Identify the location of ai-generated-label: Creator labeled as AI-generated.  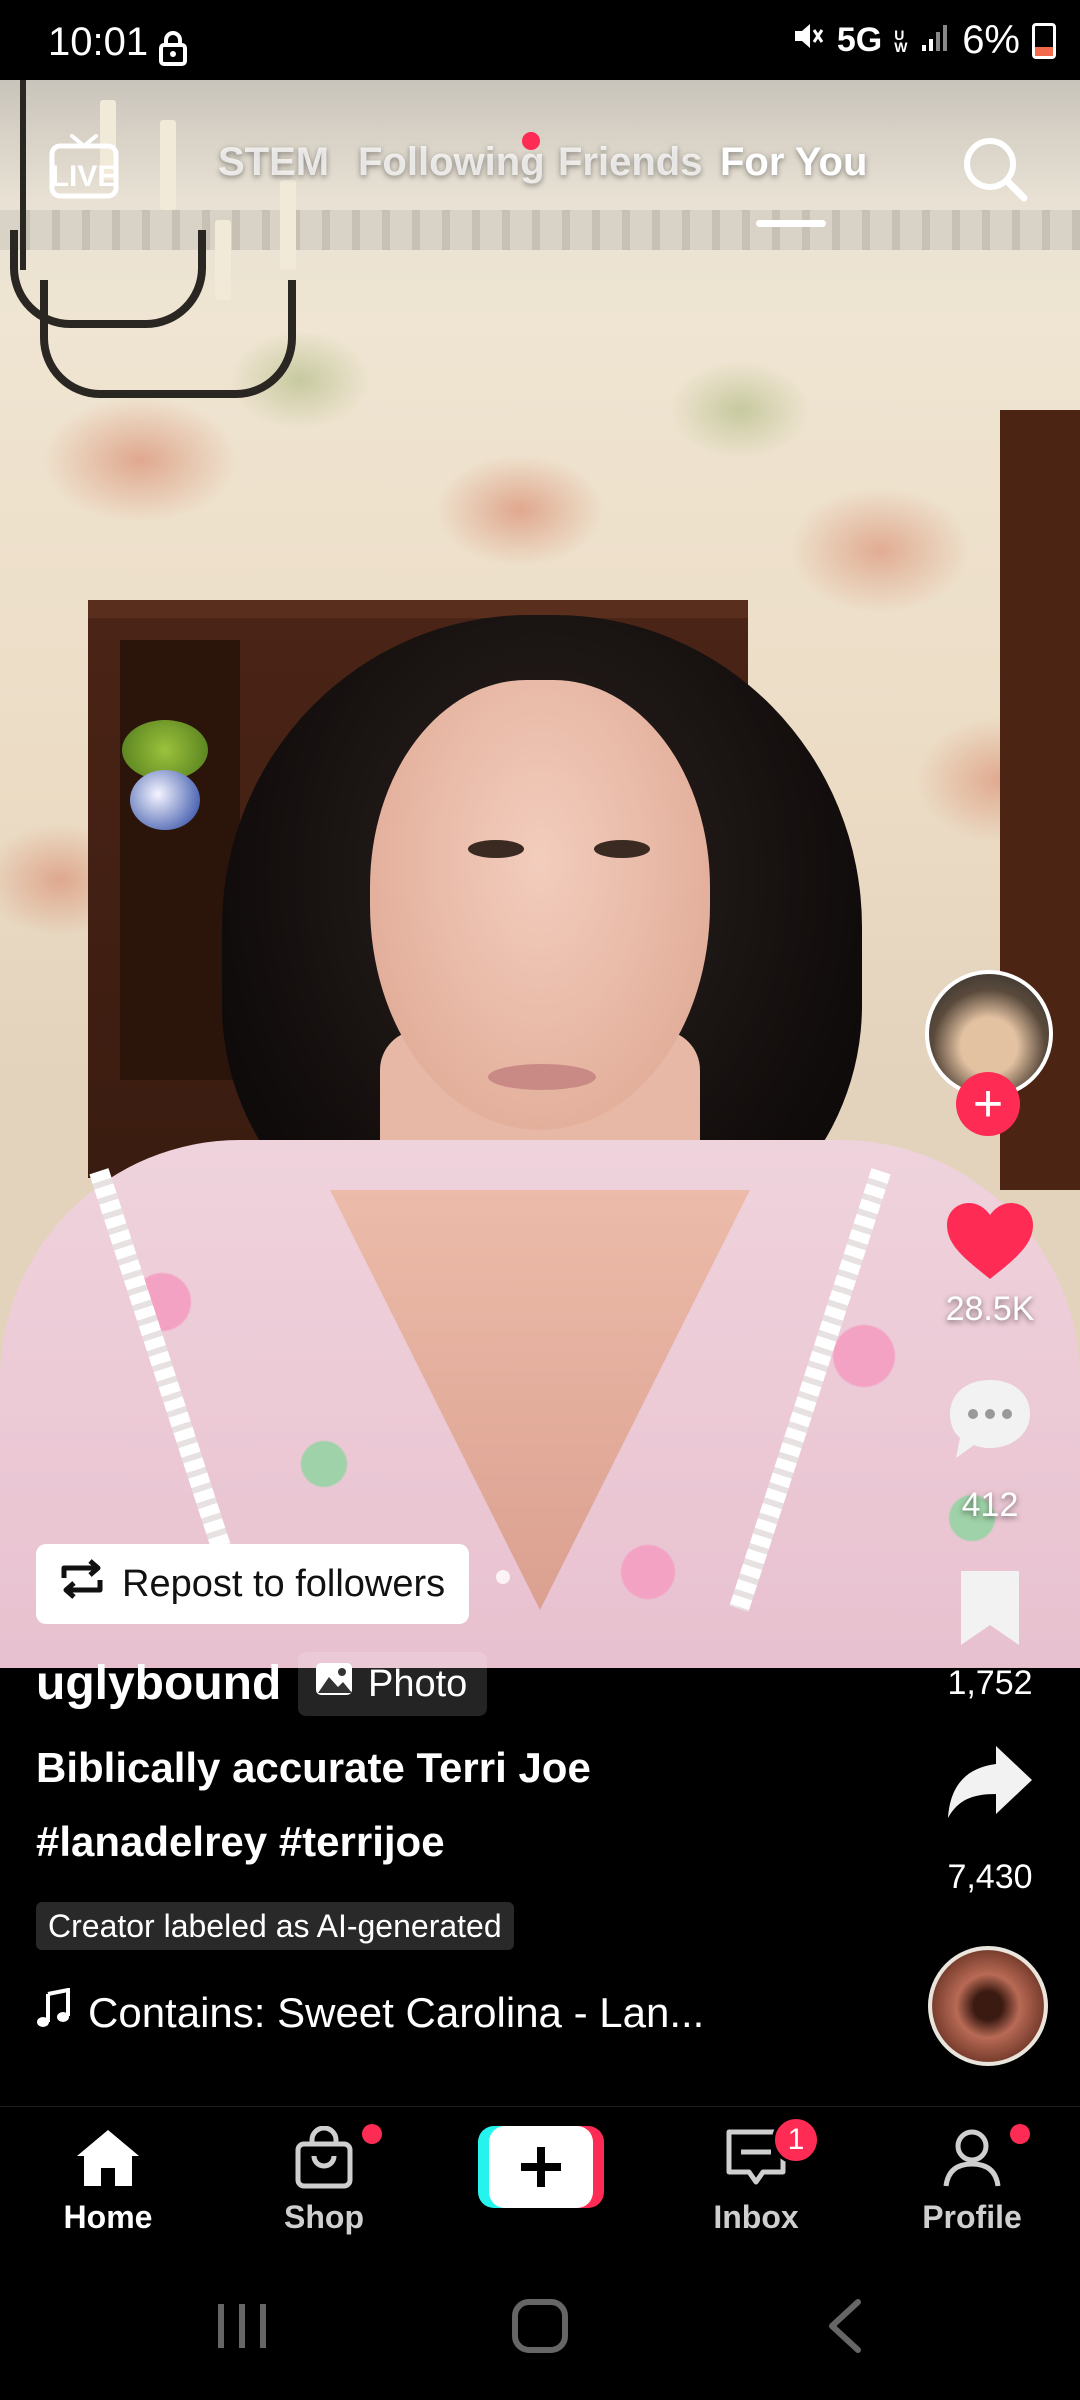
(275, 1926).